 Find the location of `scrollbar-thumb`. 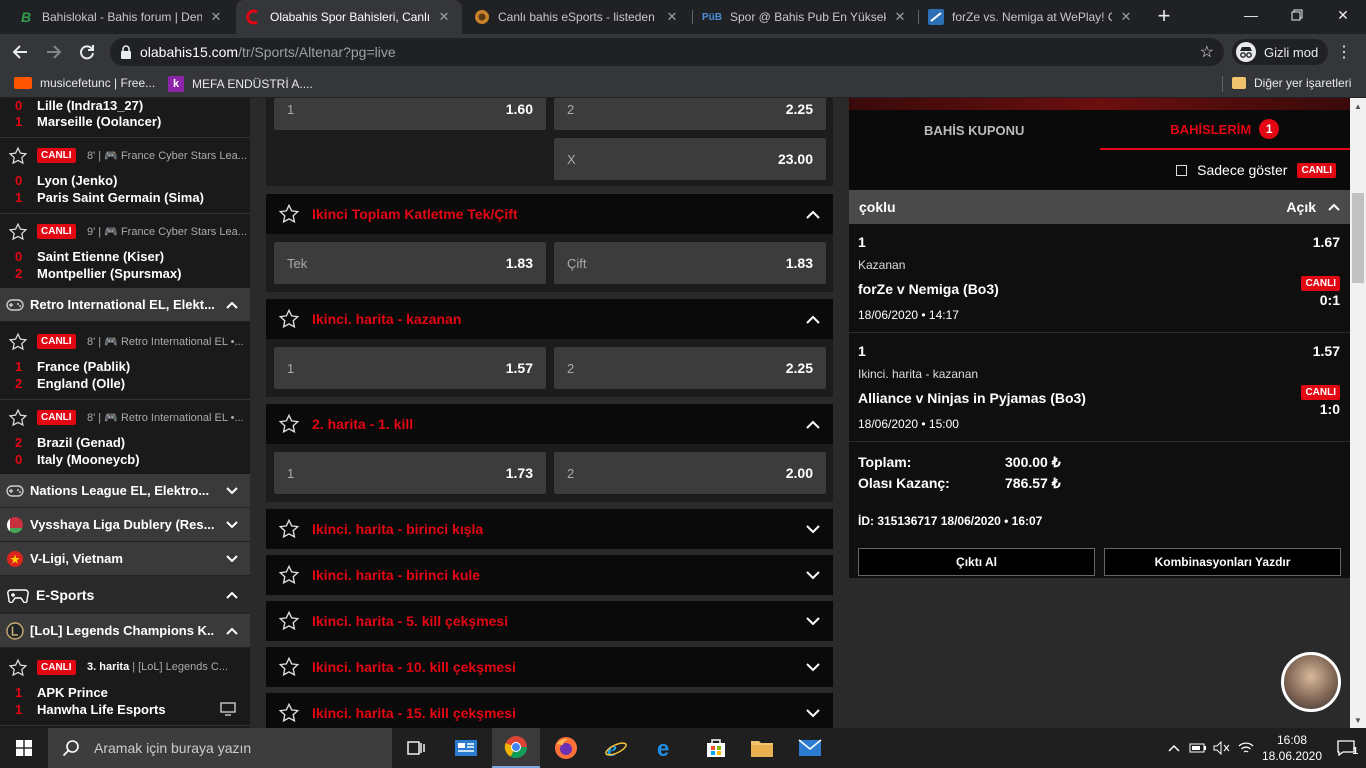

scrollbar-thumb is located at coordinates (1358, 238).